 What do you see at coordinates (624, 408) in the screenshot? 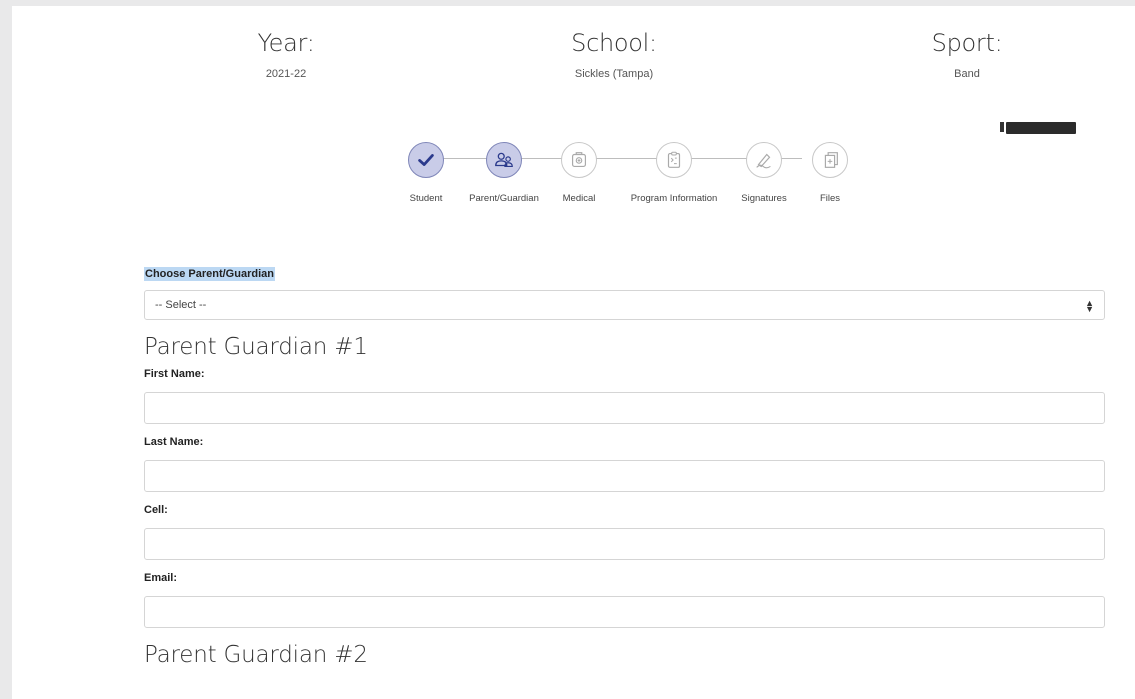
I see `first-name-input` at bounding box center [624, 408].